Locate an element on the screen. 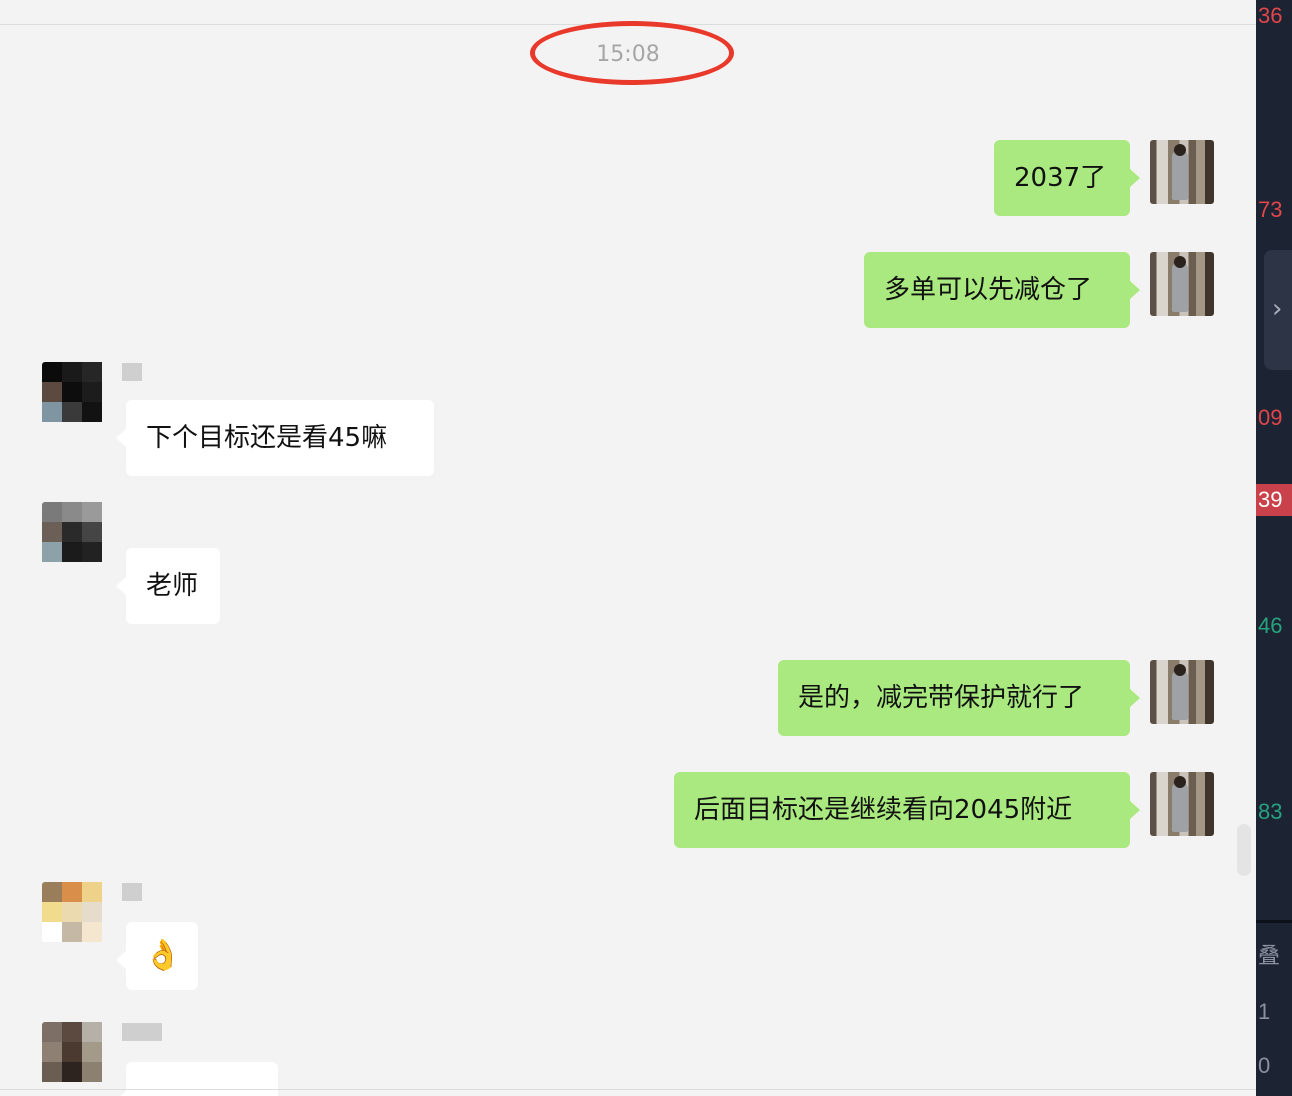 This screenshot has height=1096, width=1292. sidebar-value: 1 is located at coordinates (1264, 1011).